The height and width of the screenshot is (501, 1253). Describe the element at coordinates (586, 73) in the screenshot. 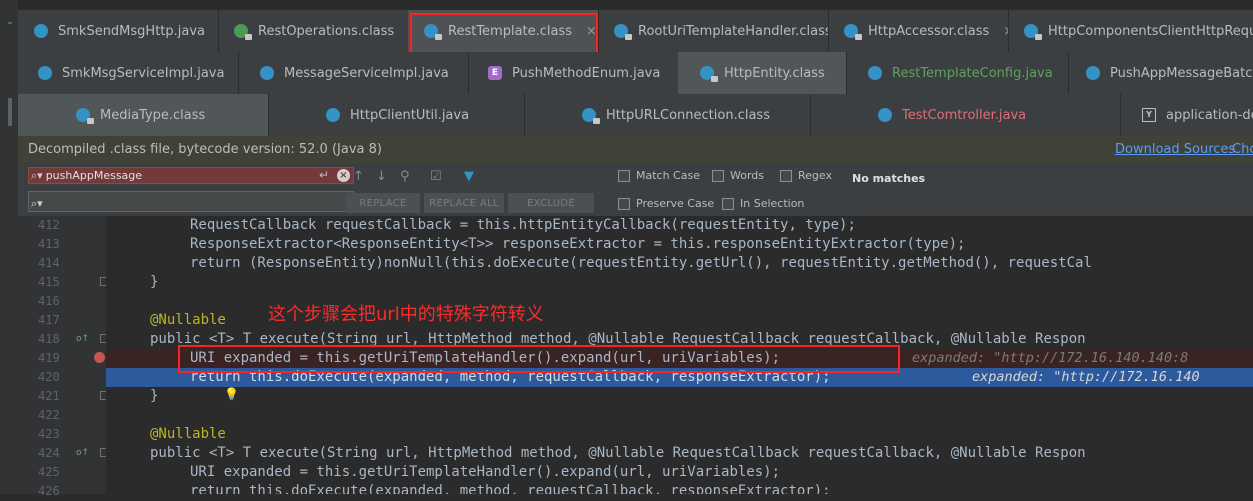

I see `tab-label: PushMethodEnum.java` at that location.